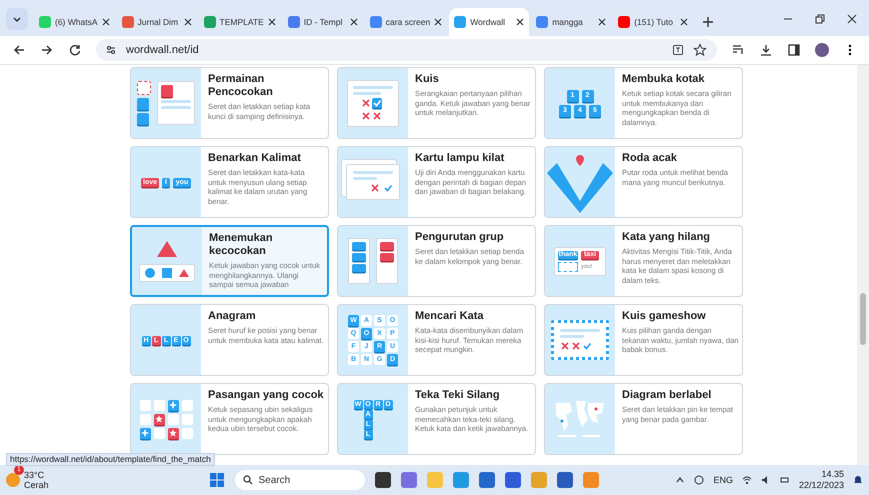 Image resolution: width=869 pixels, height=495 pixels. I want to click on translate-icon, so click(678, 50).